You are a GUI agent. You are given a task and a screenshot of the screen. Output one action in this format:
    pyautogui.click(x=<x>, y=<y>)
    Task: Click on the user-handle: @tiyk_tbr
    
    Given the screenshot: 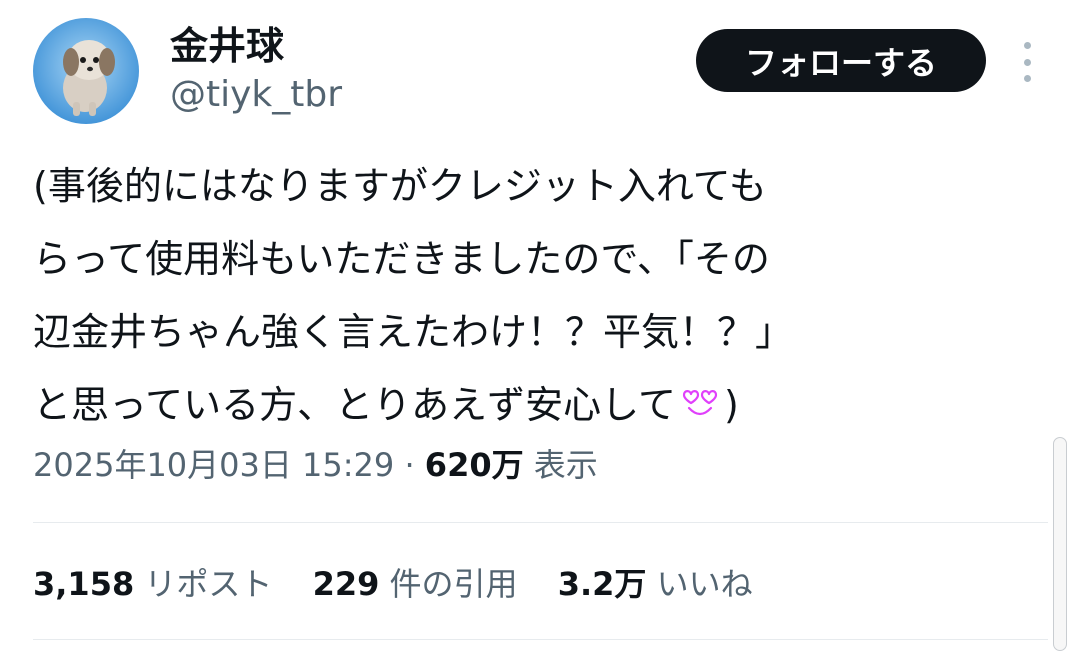 What is the action you would take?
    pyautogui.click(x=256, y=95)
    